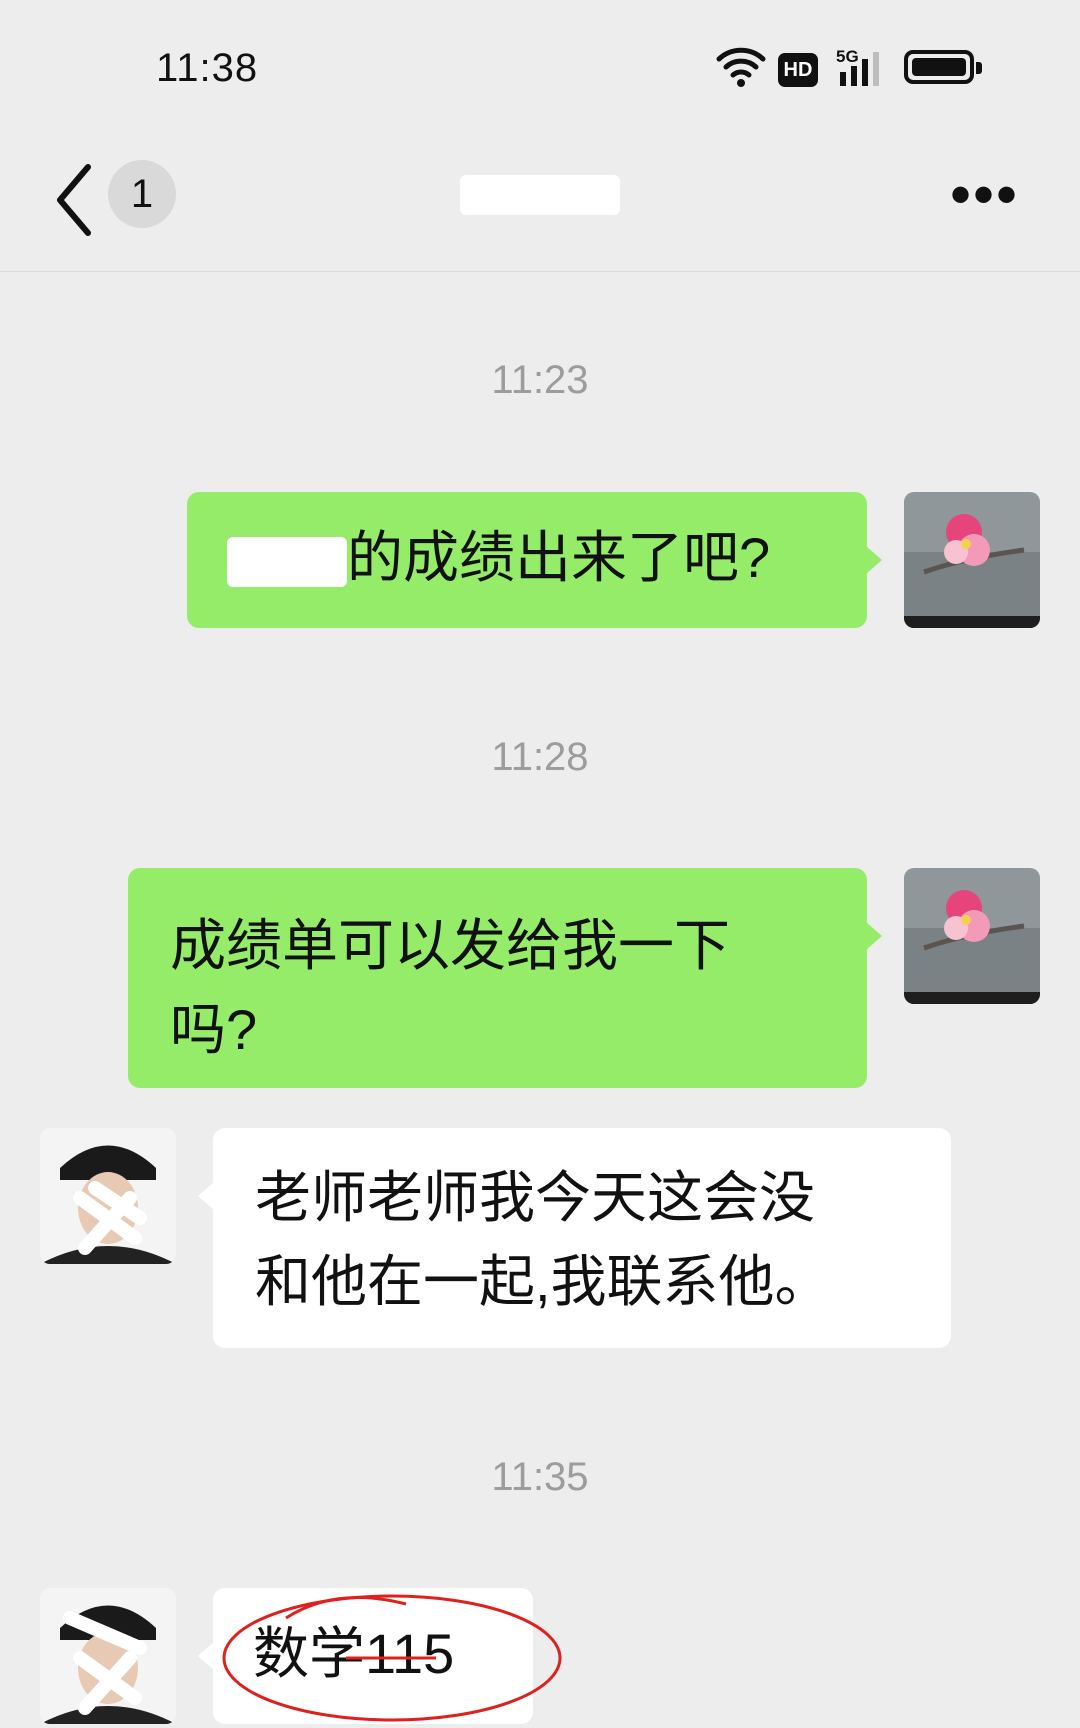  Describe the element at coordinates (943, 67) in the screenshot. I see `battery-icon` at that location.